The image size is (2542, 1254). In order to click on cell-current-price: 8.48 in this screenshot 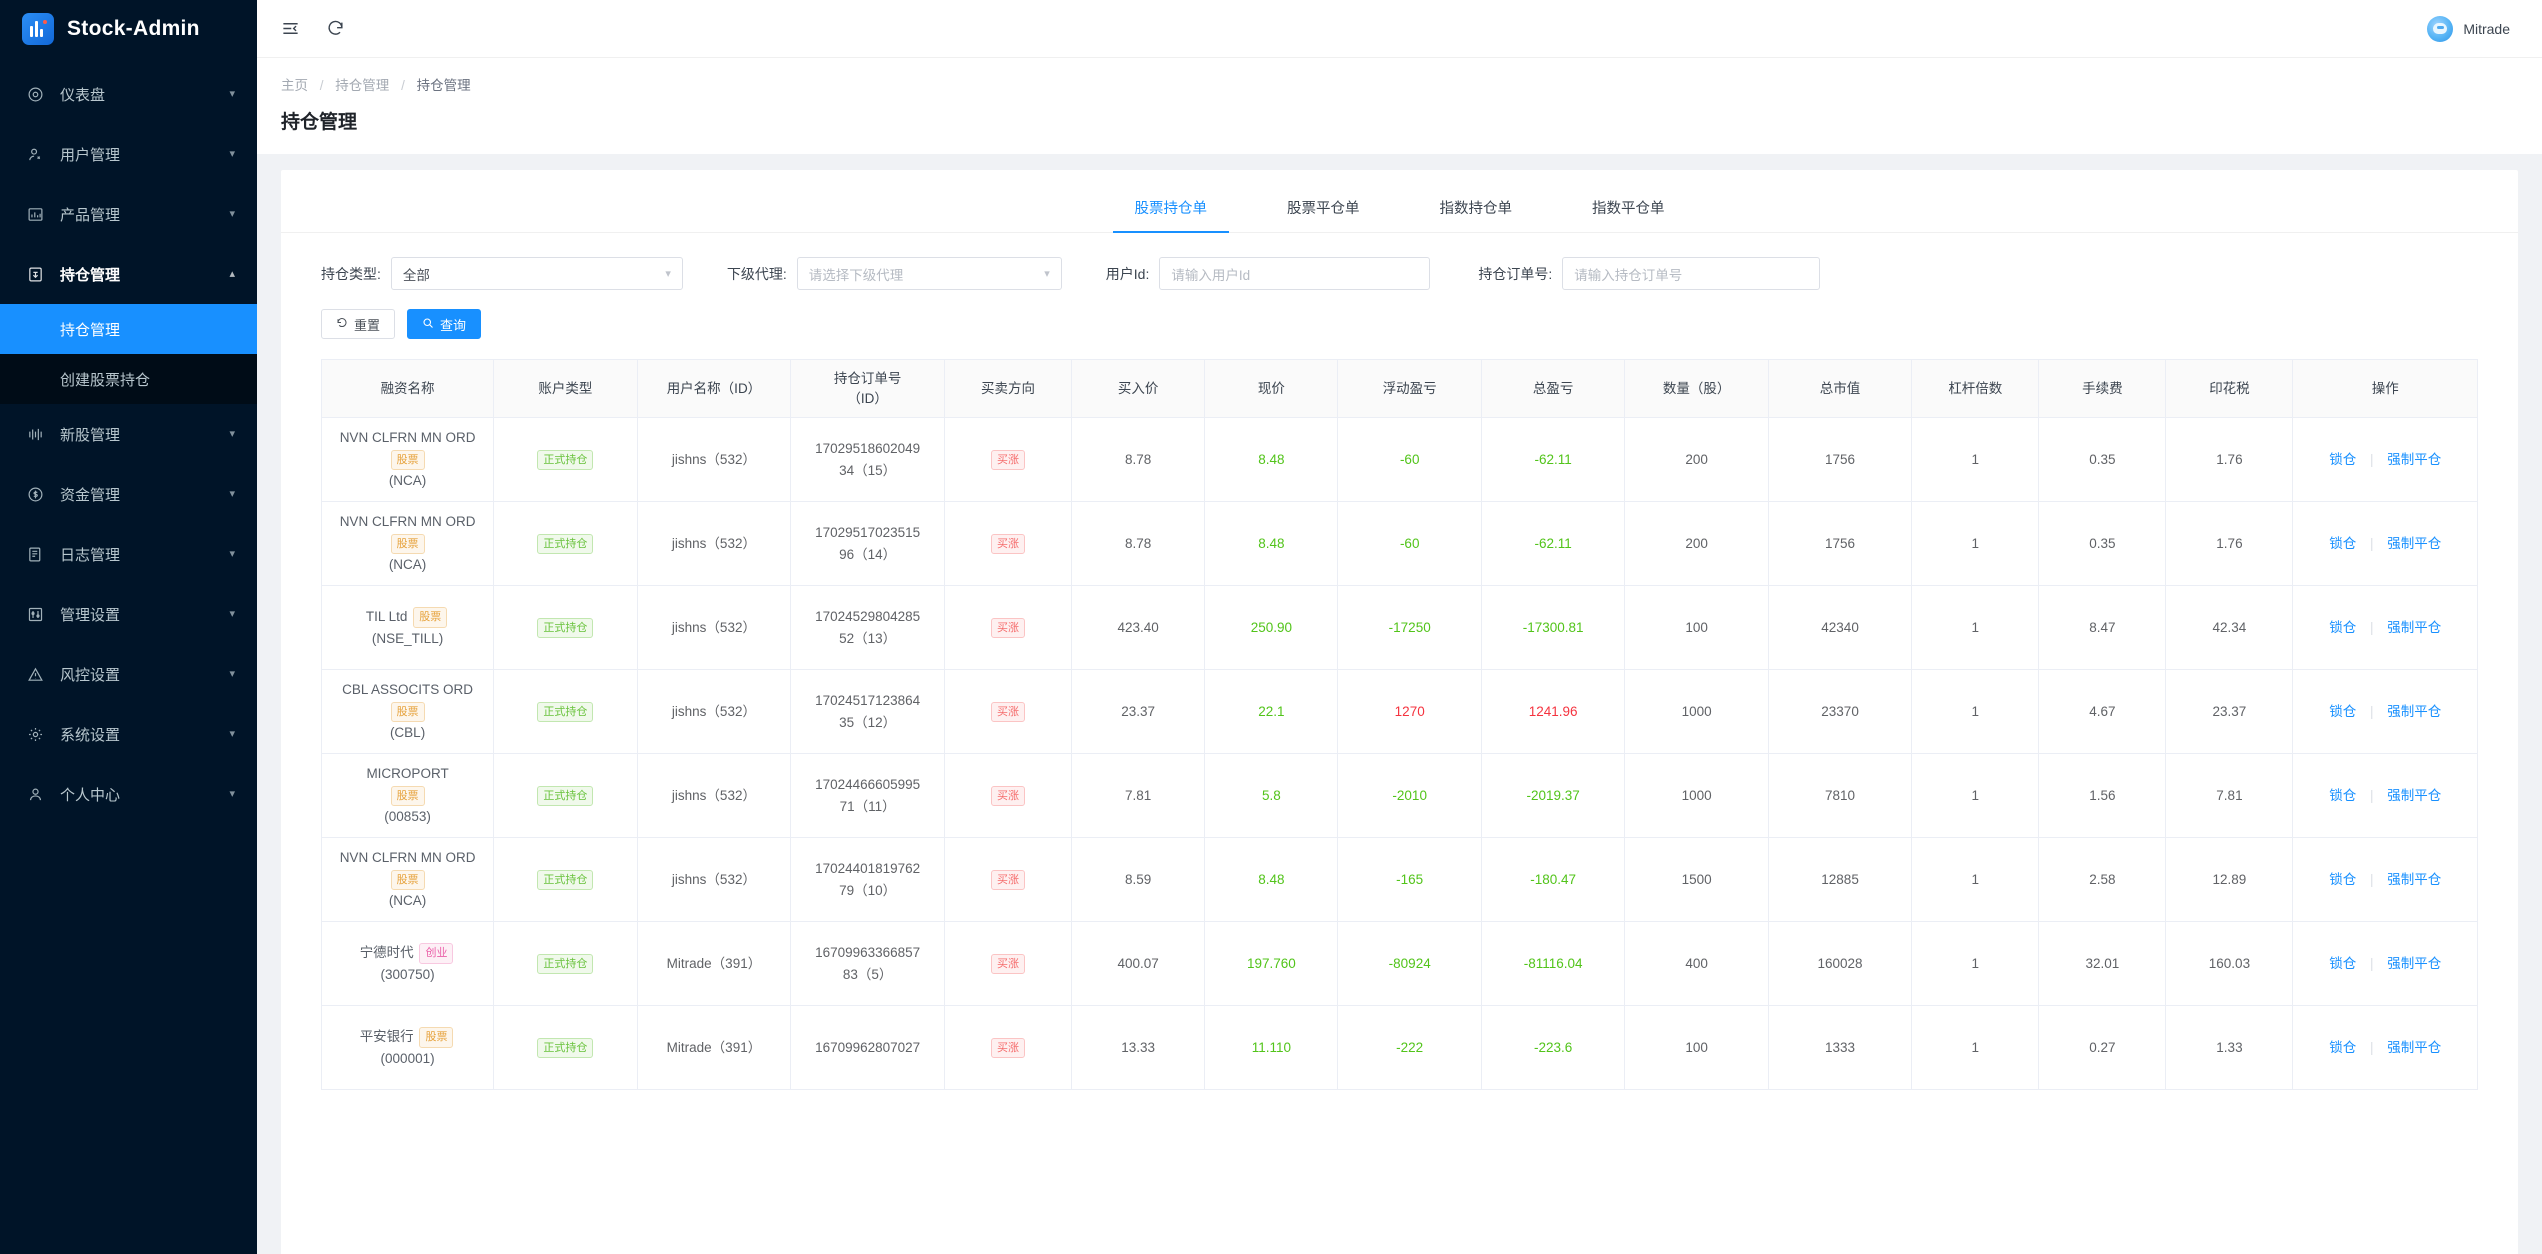, I will do `click(1271, 459)`.